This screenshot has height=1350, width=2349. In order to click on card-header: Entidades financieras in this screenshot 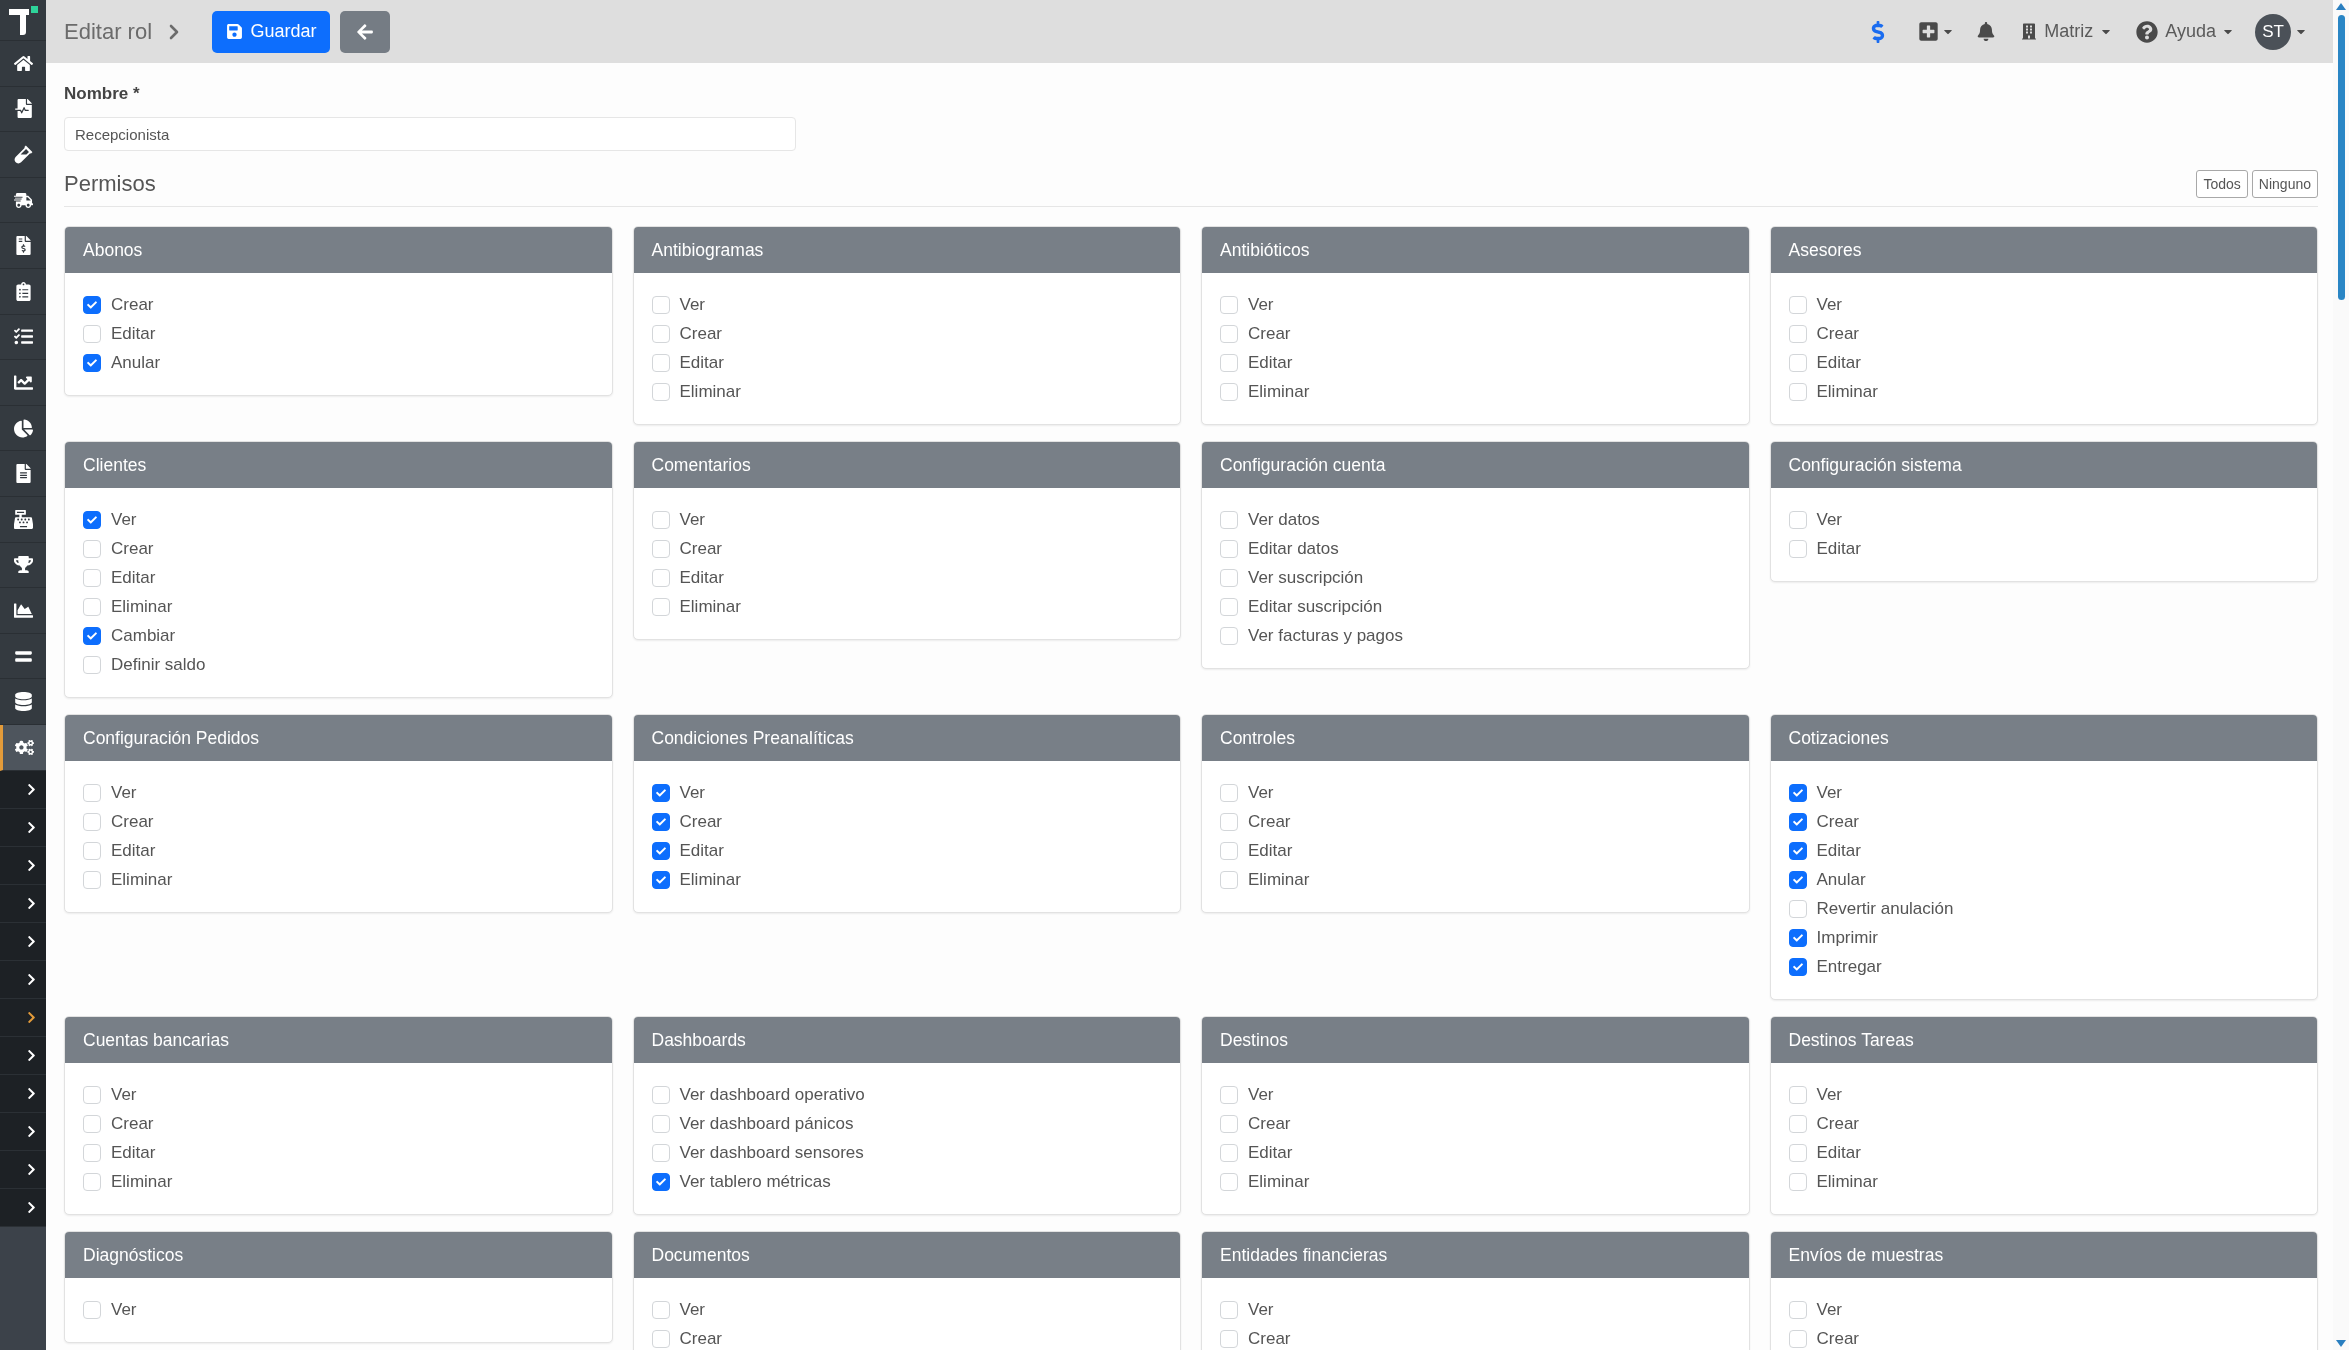, I will do `click(1475, 1255)`.